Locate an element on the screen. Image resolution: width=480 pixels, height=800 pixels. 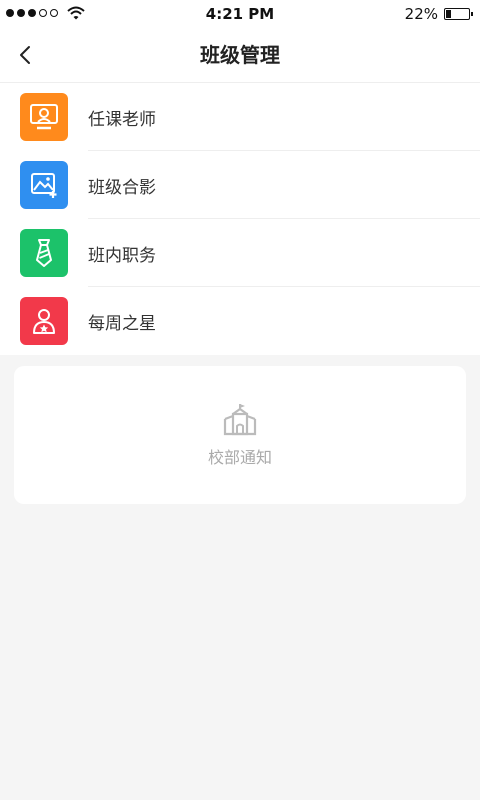
star-student-icon is located at coordinates (44, 321).